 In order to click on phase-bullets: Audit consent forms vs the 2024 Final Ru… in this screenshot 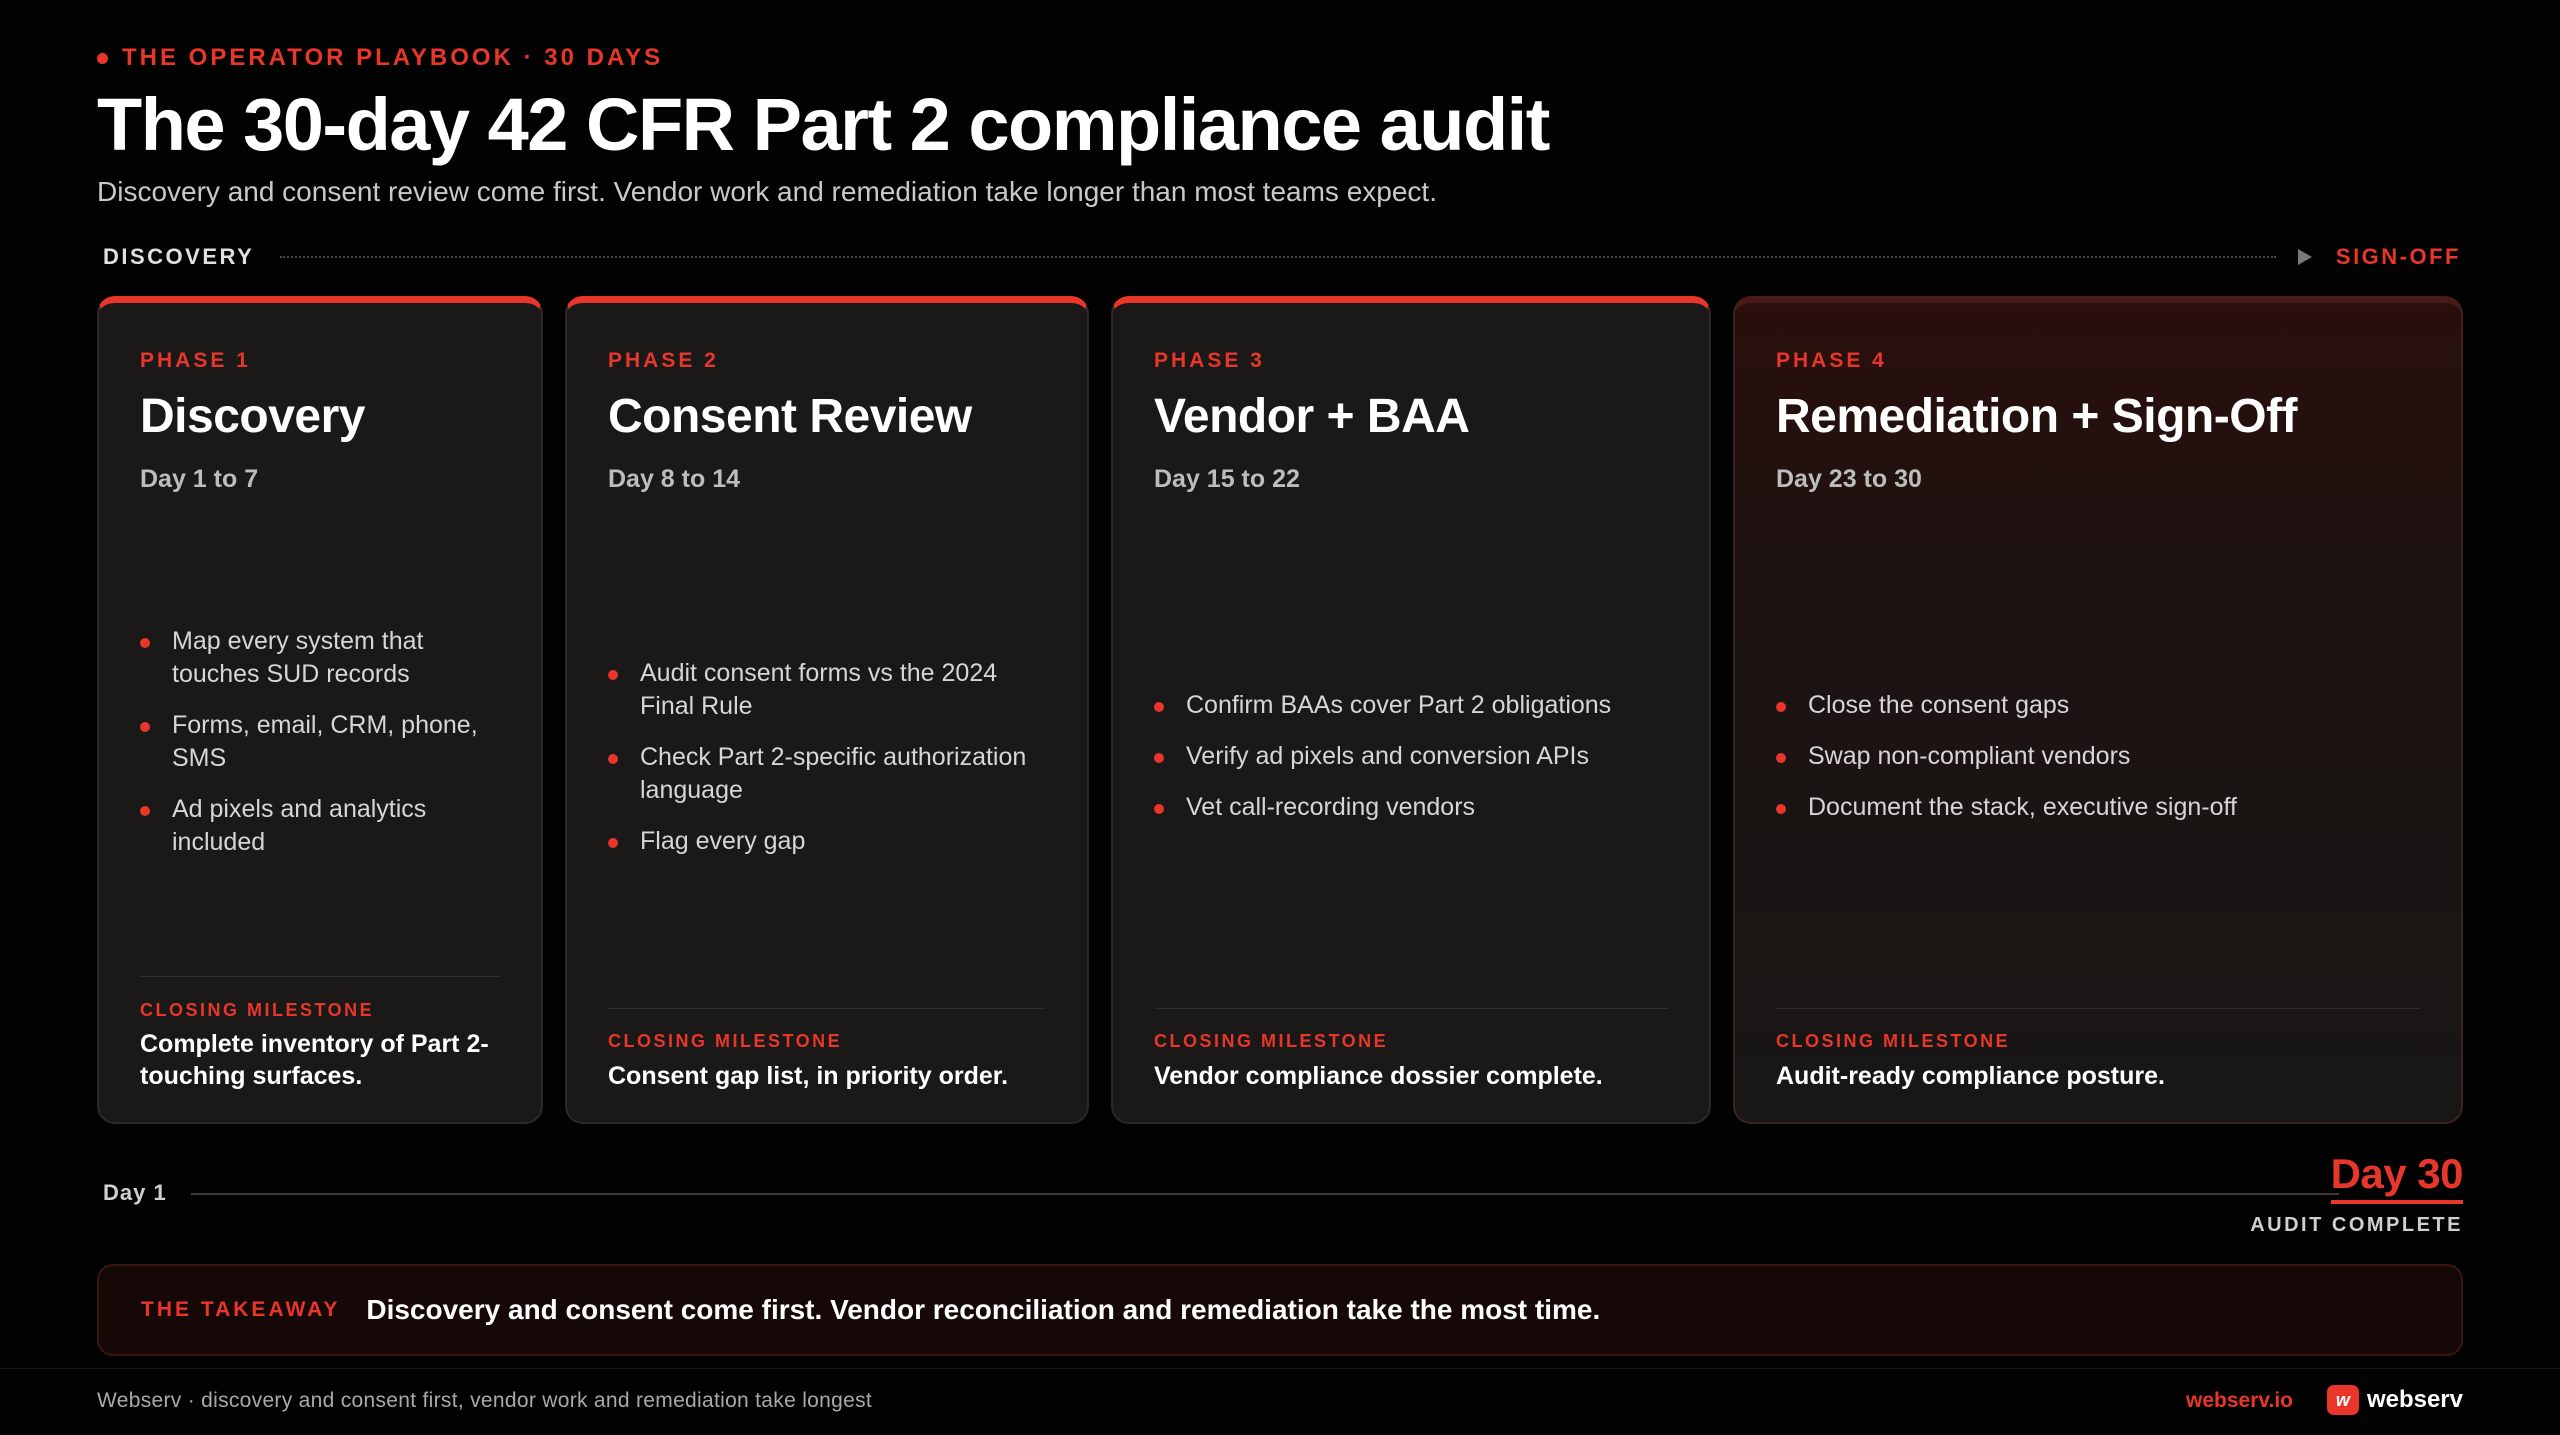, I will do `click(832, 766)`.